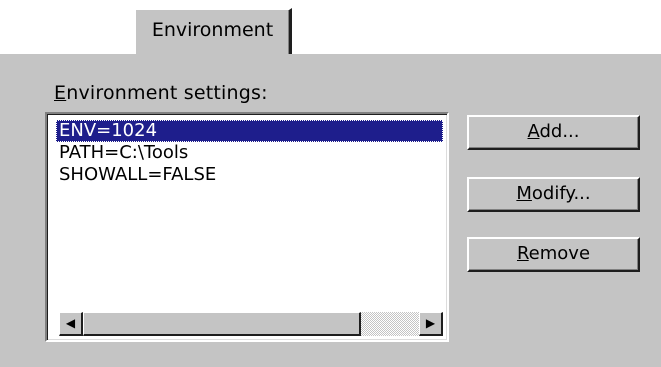  I want to click on scroll-left-icon: ◀, so click(70, 323).